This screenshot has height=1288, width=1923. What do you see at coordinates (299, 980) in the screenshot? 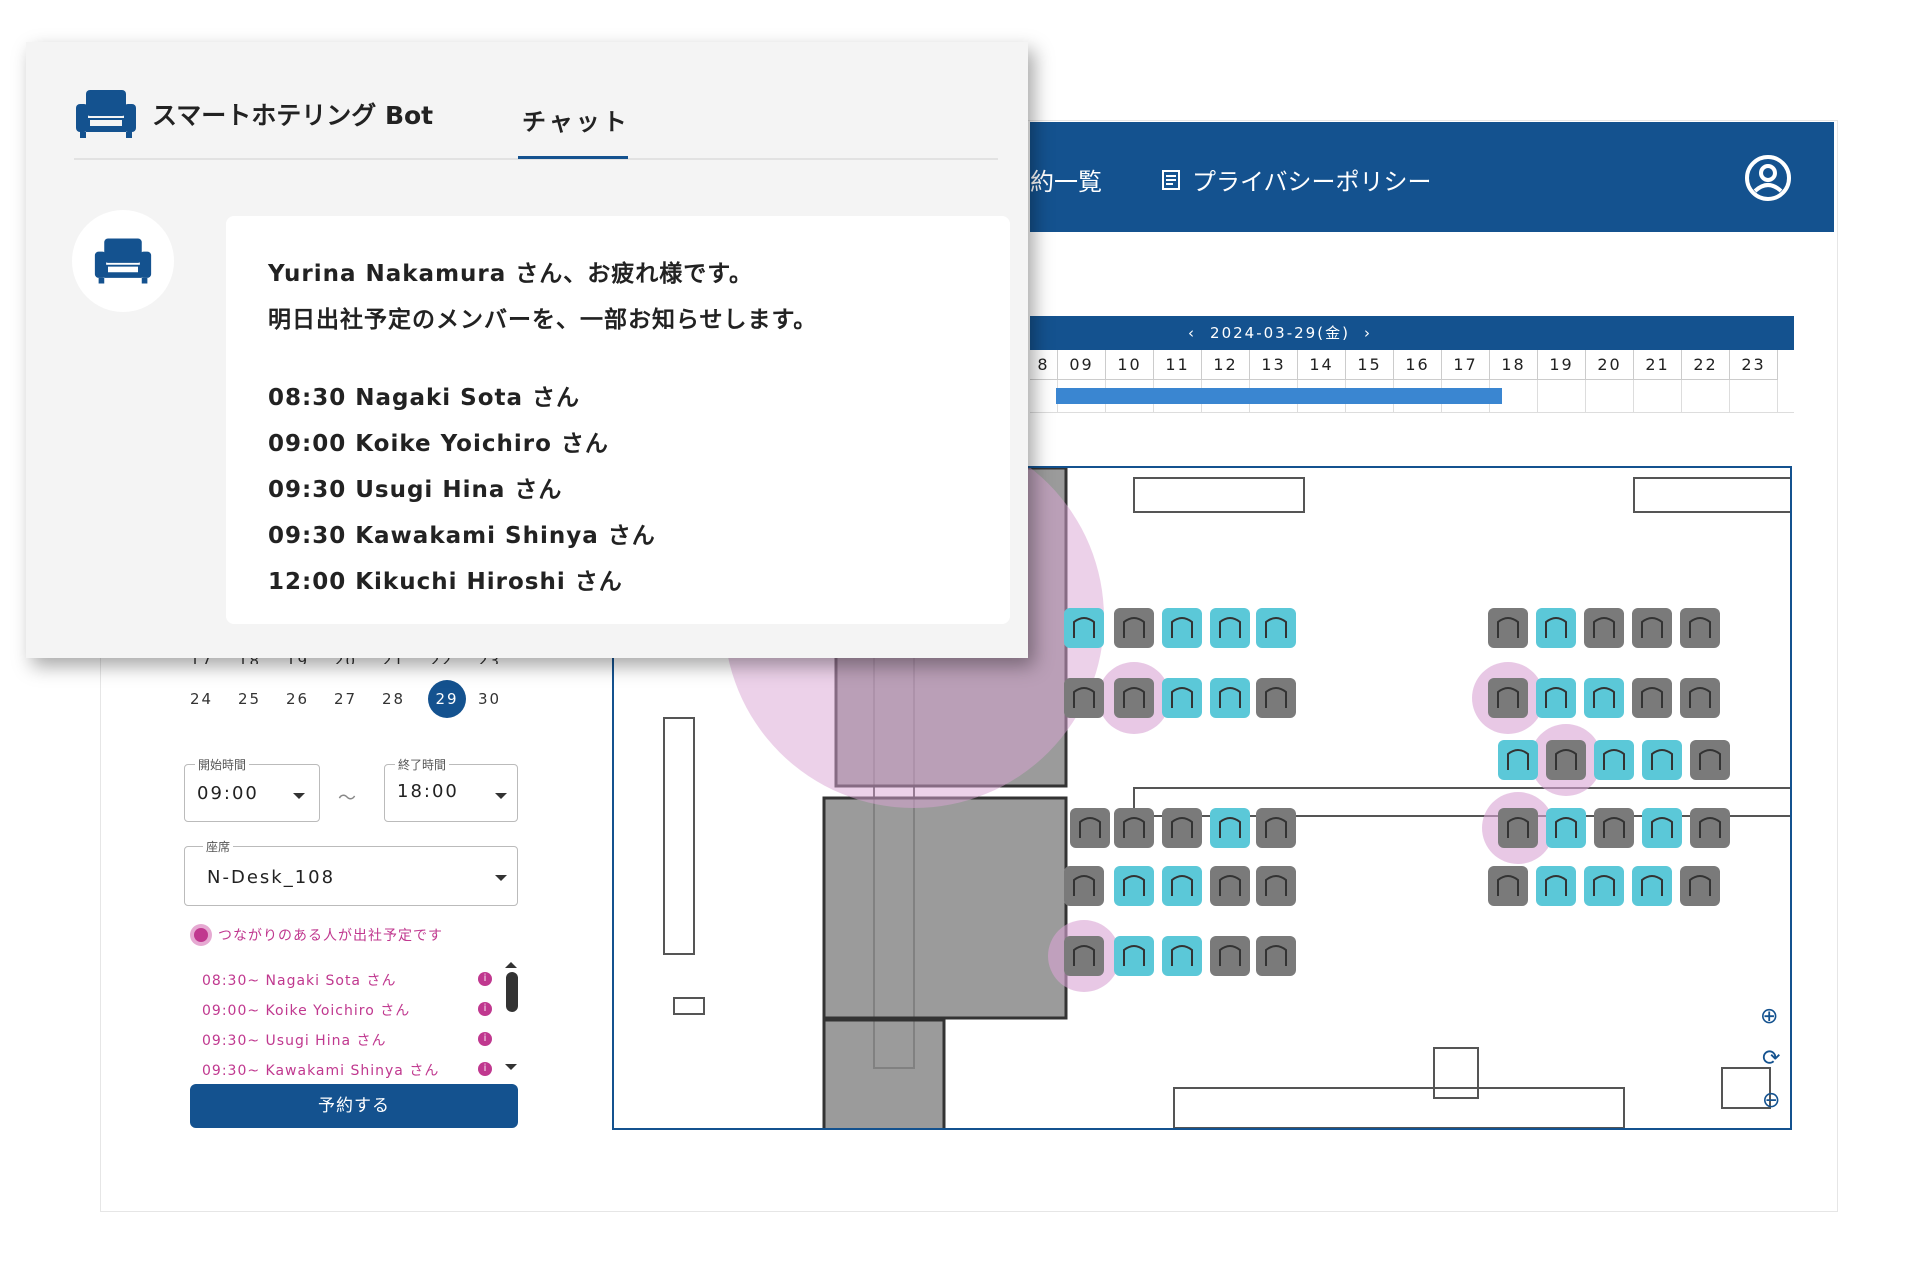
I see `connection-item: 08:30~ Nagaki Sota さん` at bounding box center [299, 980].